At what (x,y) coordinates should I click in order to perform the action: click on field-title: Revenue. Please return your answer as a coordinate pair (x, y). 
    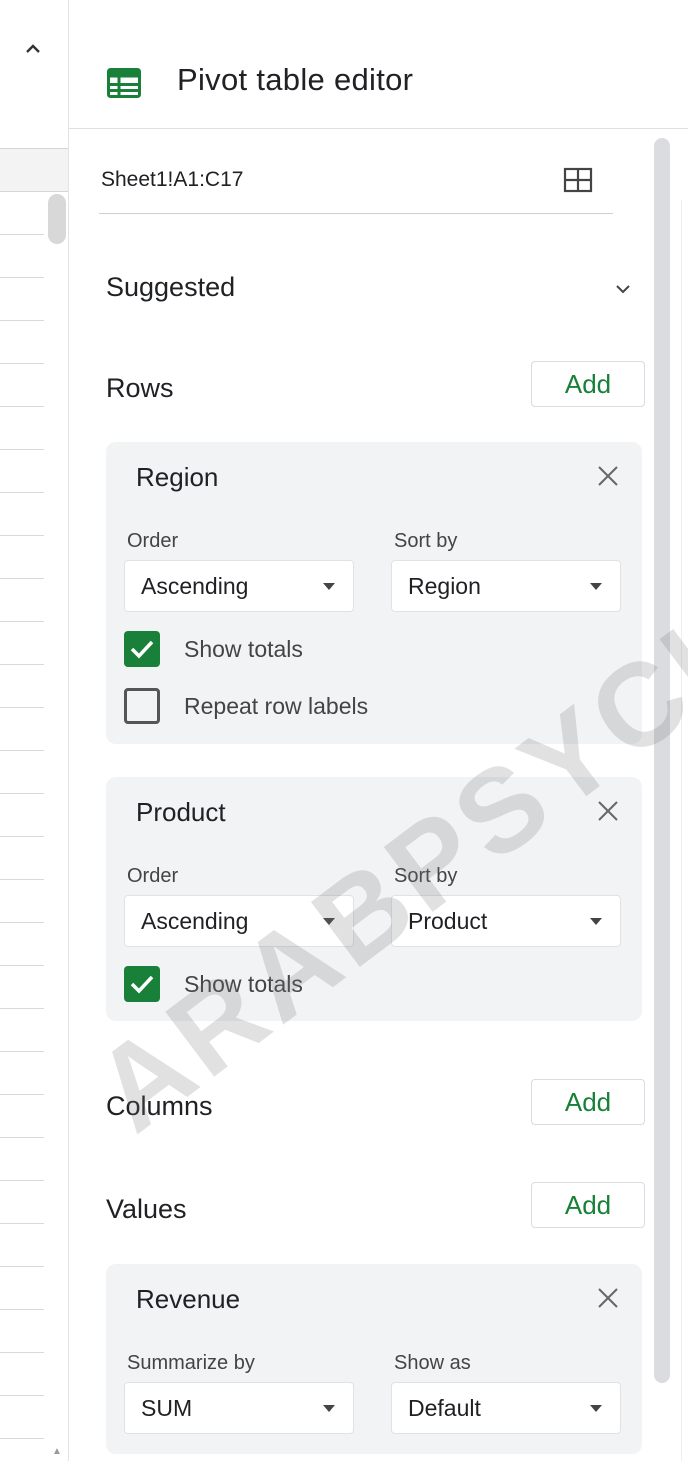
    Looking at the image, I should click on (188, 1299).